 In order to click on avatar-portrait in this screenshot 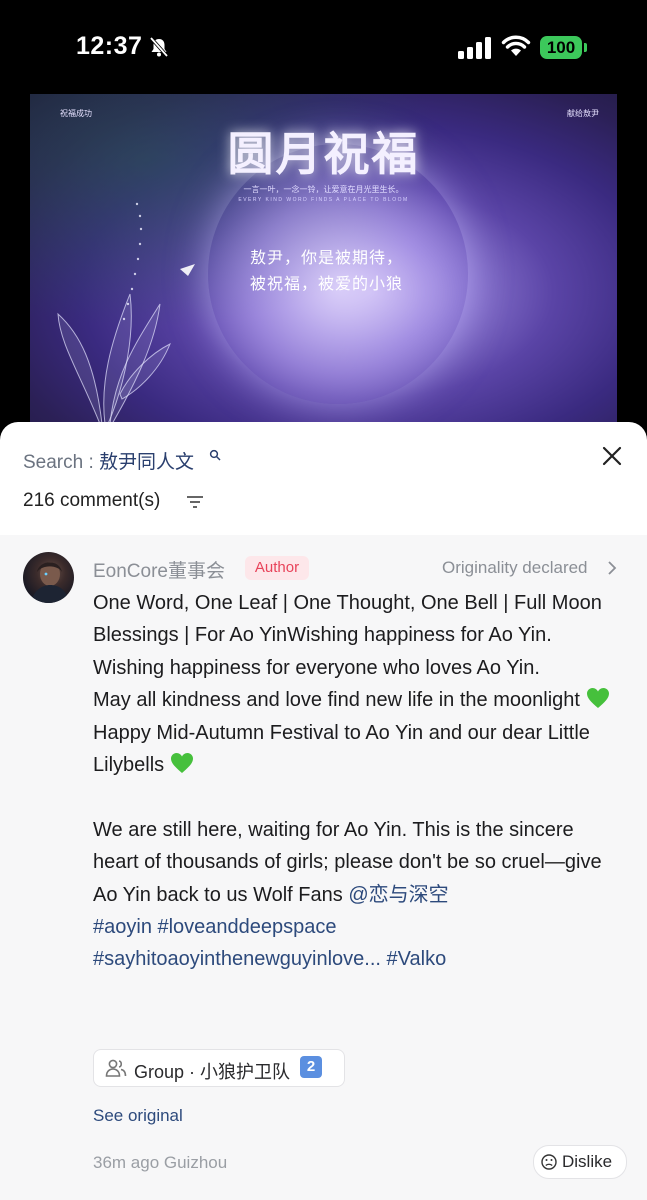, I will do `click(50, 582)`.